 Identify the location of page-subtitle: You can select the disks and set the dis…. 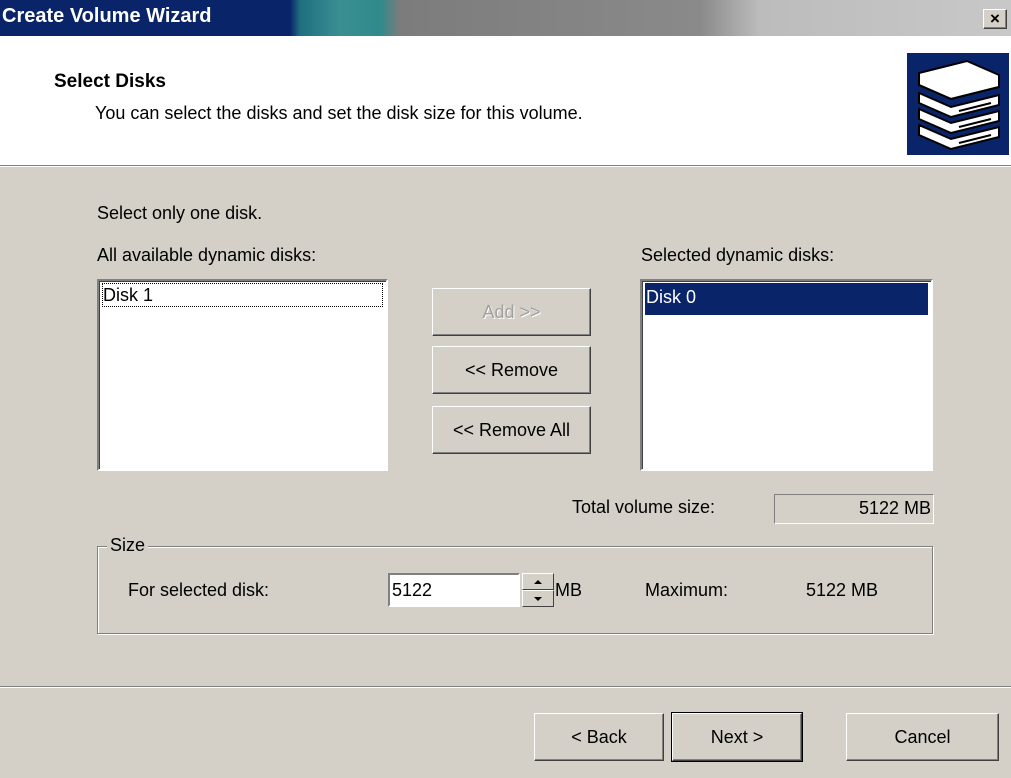
(339, 113).